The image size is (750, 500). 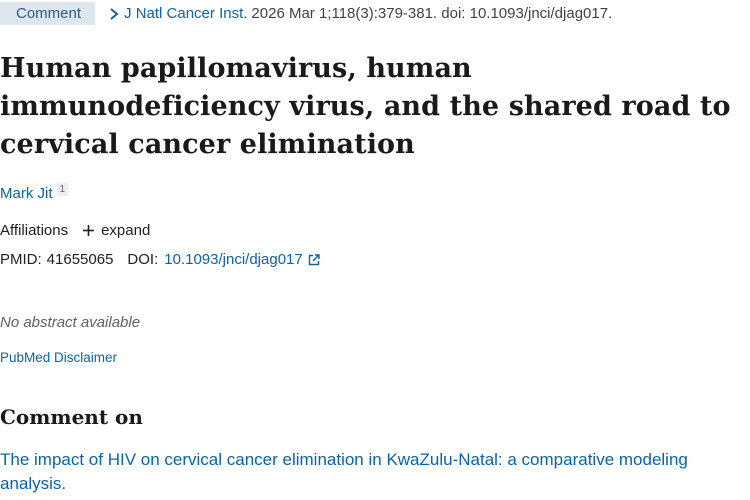 I want to click on journal-link: J Natl Cancer Inst., so click(x=185, y=13).